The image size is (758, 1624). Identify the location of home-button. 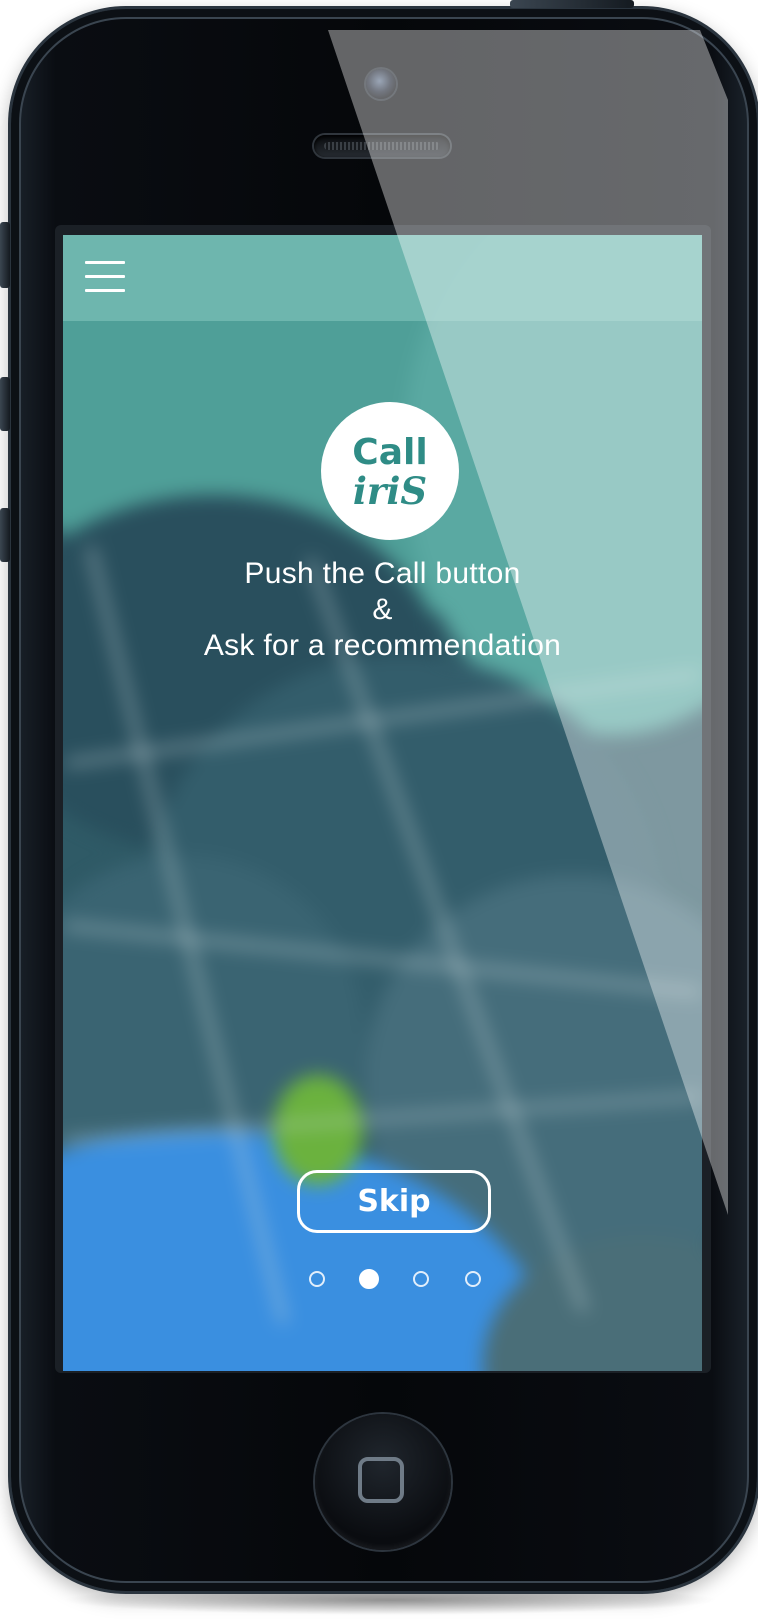
(383, 1482).